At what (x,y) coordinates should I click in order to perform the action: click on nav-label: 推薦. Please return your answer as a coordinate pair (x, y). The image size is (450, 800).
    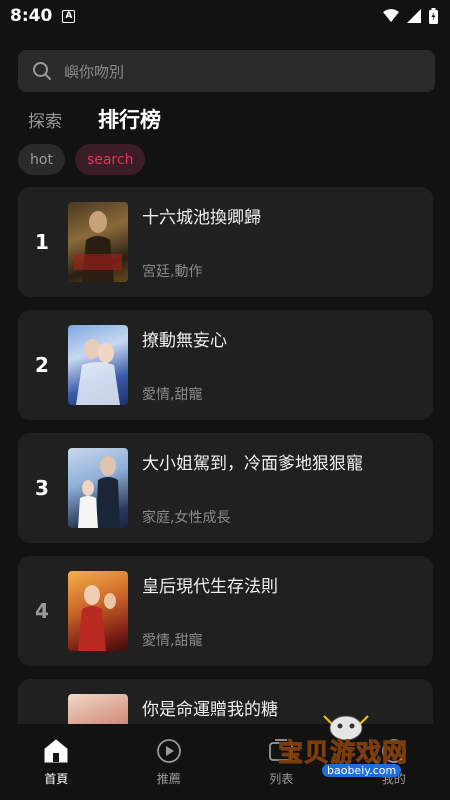
    Looking at the image, I should click on (168, 779).